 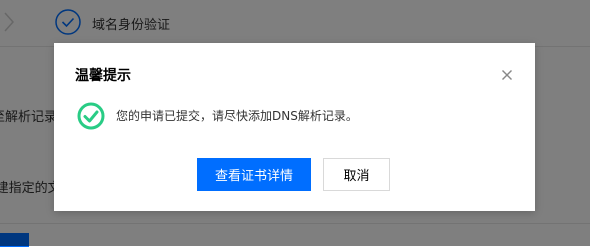 What do you see at coordinates (237, 116) in the screenshot?
I see `dialog-message: 您的申请已提交，请尽快添加DNS解析记录。` at bounding box center [237, 116].